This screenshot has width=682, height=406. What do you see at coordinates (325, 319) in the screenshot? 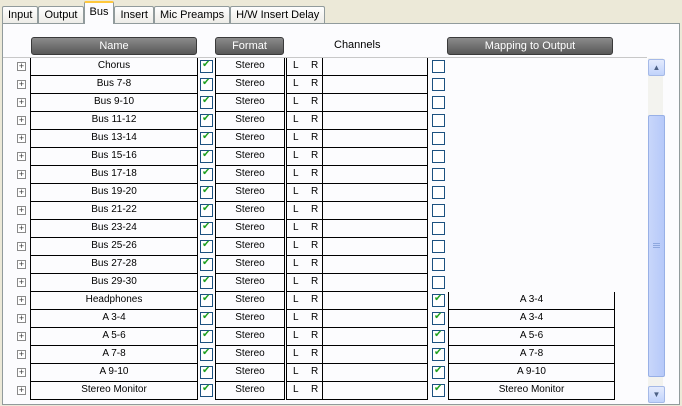
I see `table-row: +A 3-4StereoLRA 3-4` at bounding box center [325, 319].